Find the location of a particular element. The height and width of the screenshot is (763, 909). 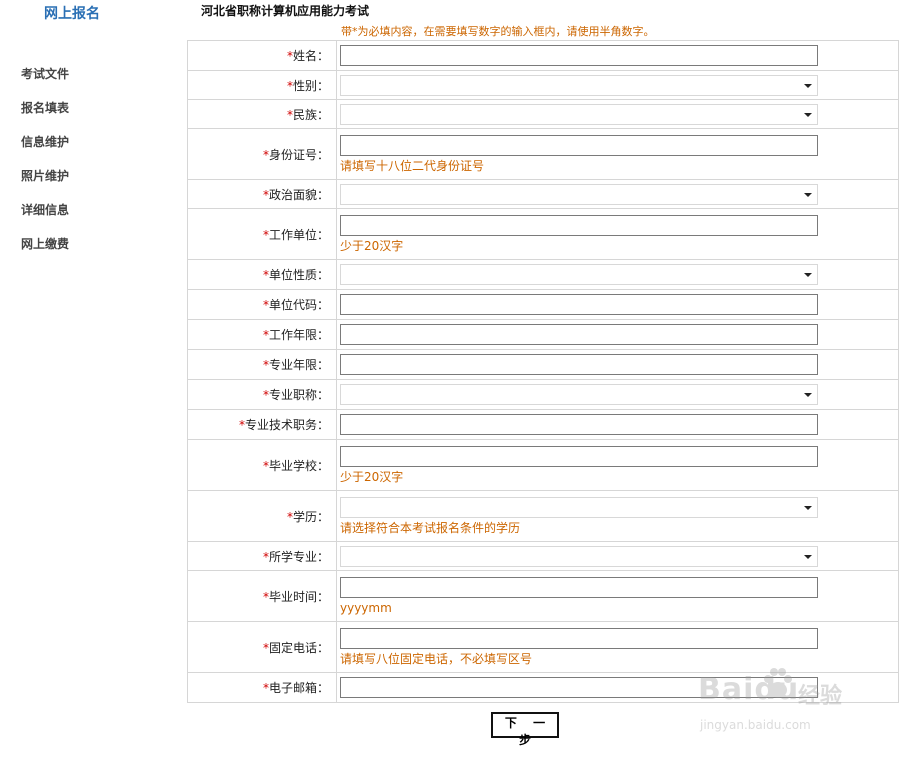

school-input is located at coordinates (579, 456).